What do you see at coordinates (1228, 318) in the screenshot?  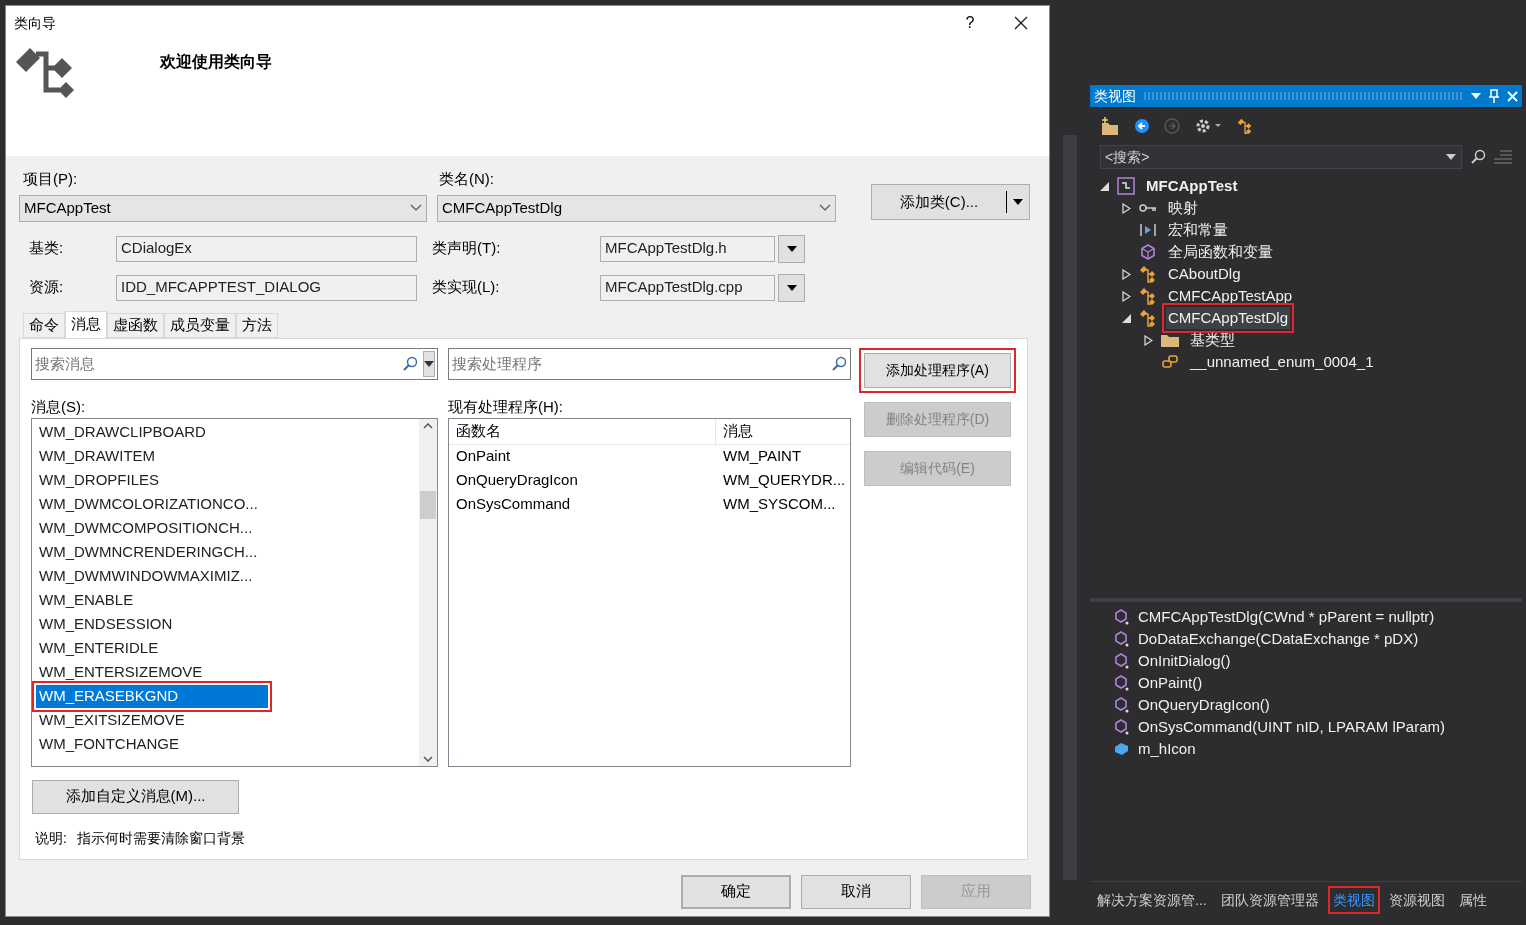 I see `tree-item: CMFCAppTestDlg` at bounding box center [1228, 318].